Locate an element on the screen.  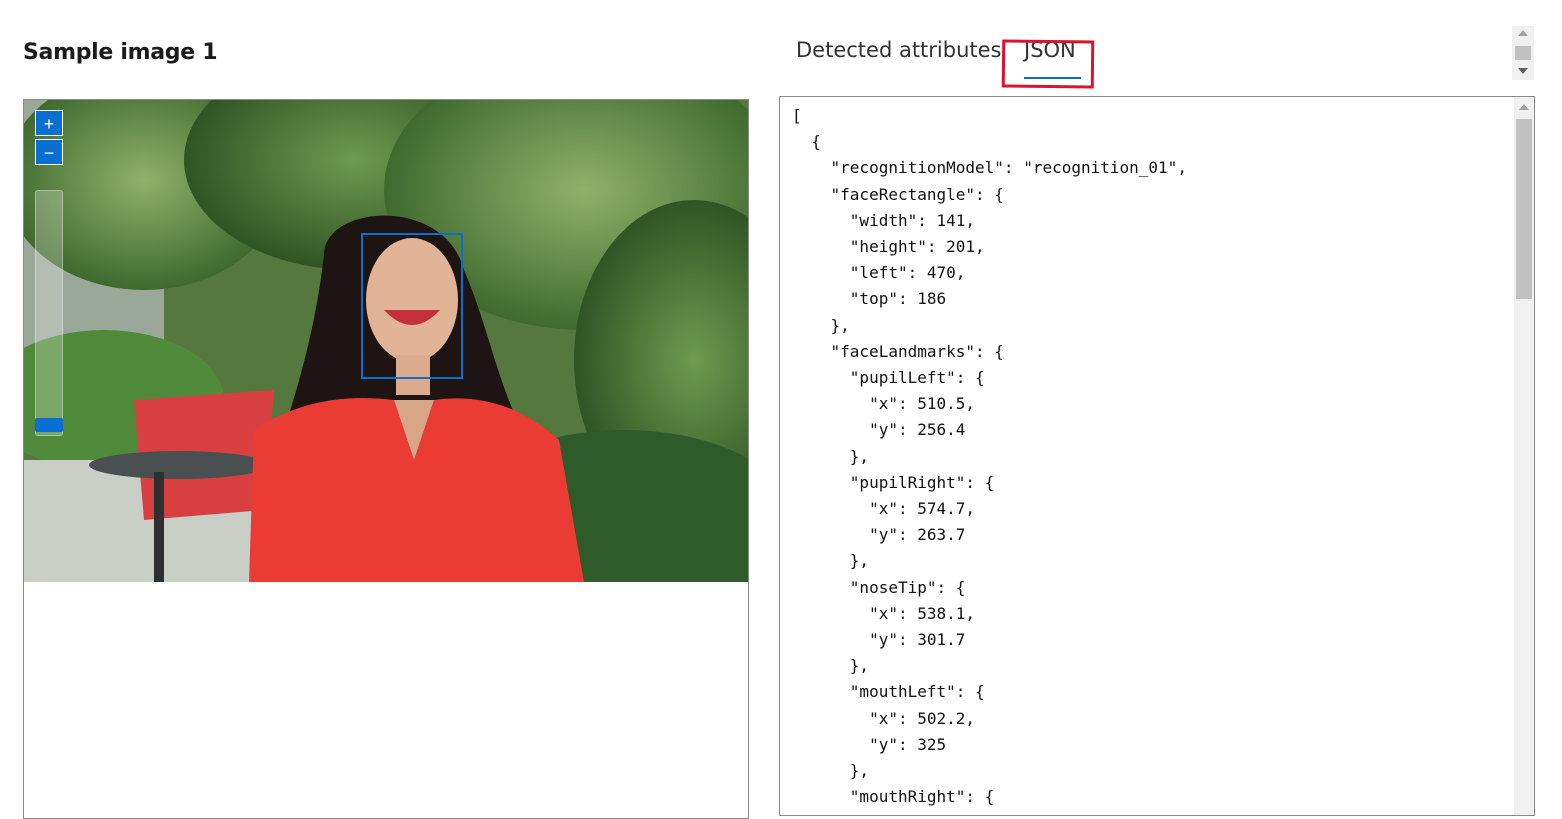
scroll-down-arrow-icon is located at coordinates (1523, 71).